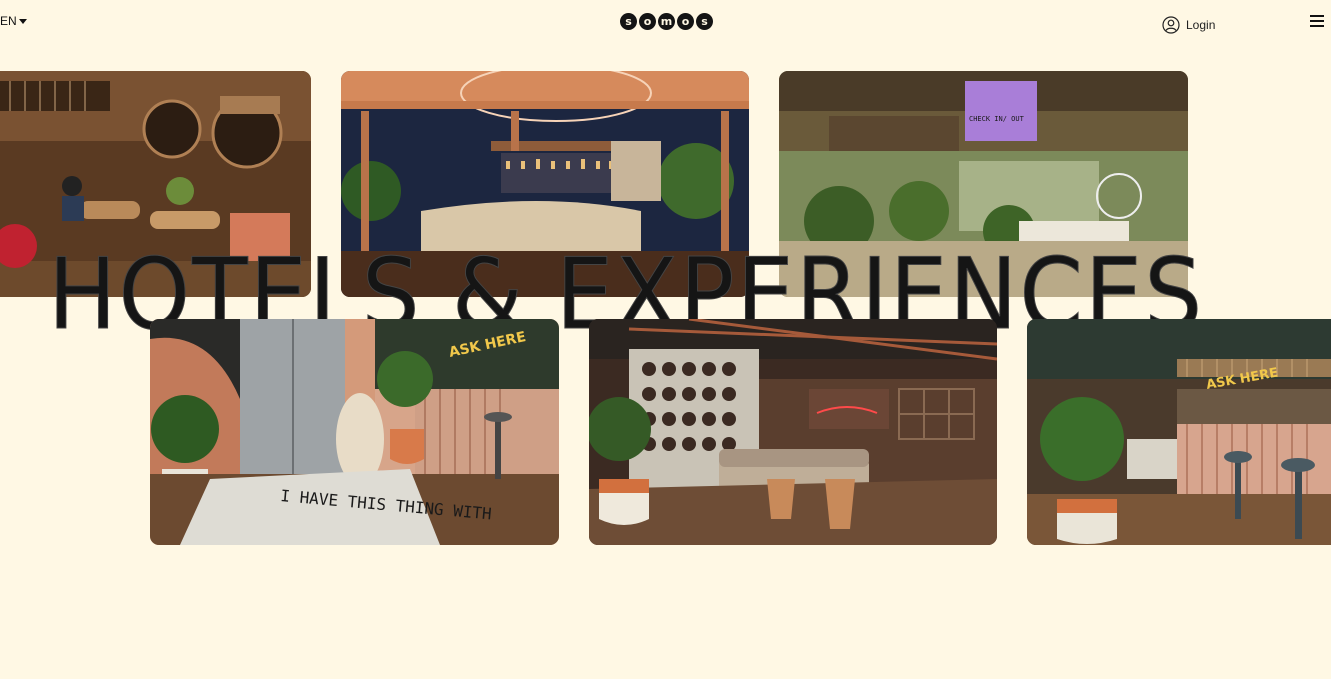 Image resolution: width=1331 pixels, height=679 pixels. Describe the element at coordinates (22, 21) in the screenshot. I see `caret-down-icon` at that location.